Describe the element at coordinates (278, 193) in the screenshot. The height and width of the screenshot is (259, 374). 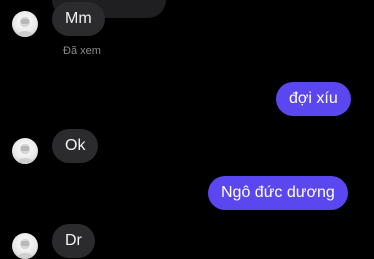
I see `message-bubble-outgoing: Ngô đức dương` at that location.